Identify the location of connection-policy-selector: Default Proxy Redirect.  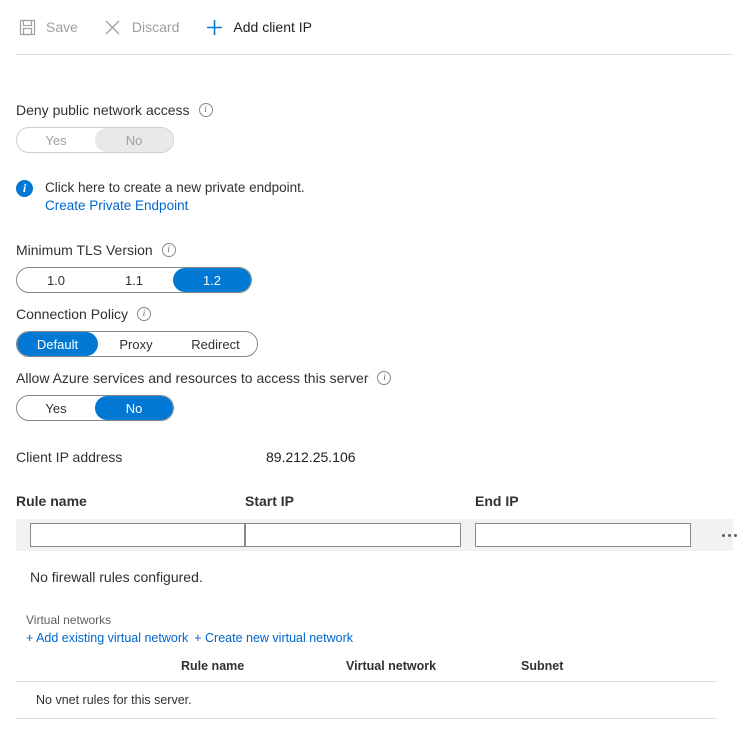
(137, 344).